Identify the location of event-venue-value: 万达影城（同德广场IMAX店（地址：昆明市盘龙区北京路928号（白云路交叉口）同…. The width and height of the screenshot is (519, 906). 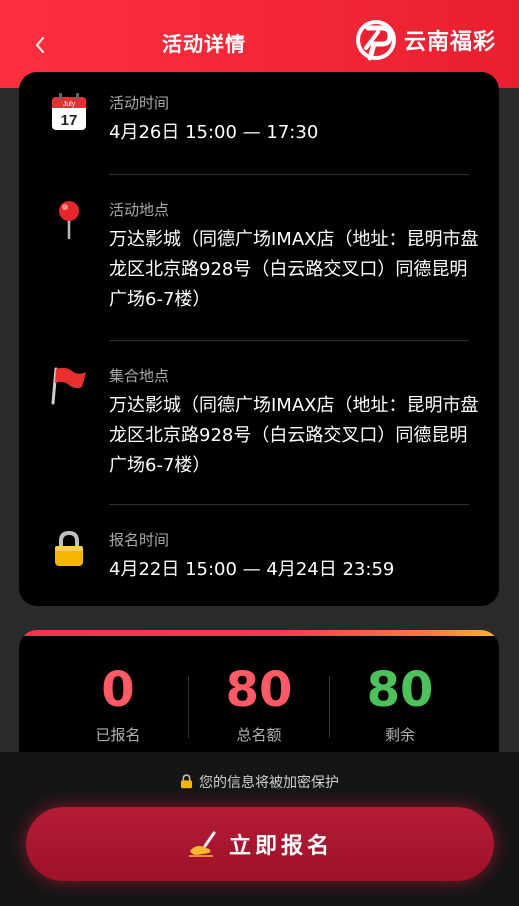
(294, 269).